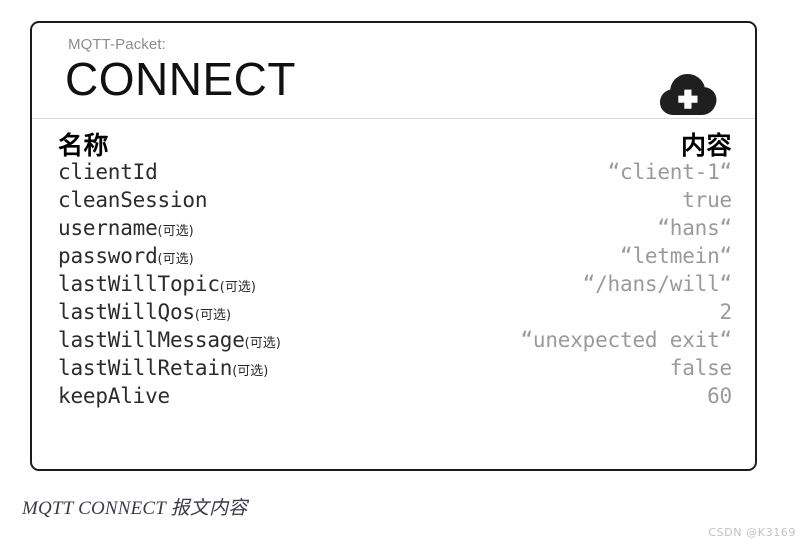 The height and width of the screenshot is (545, 804). Describe the element at coordinates (657, 284) in the screenshot. I see `attribute-value: “/hans/will“` at that location.